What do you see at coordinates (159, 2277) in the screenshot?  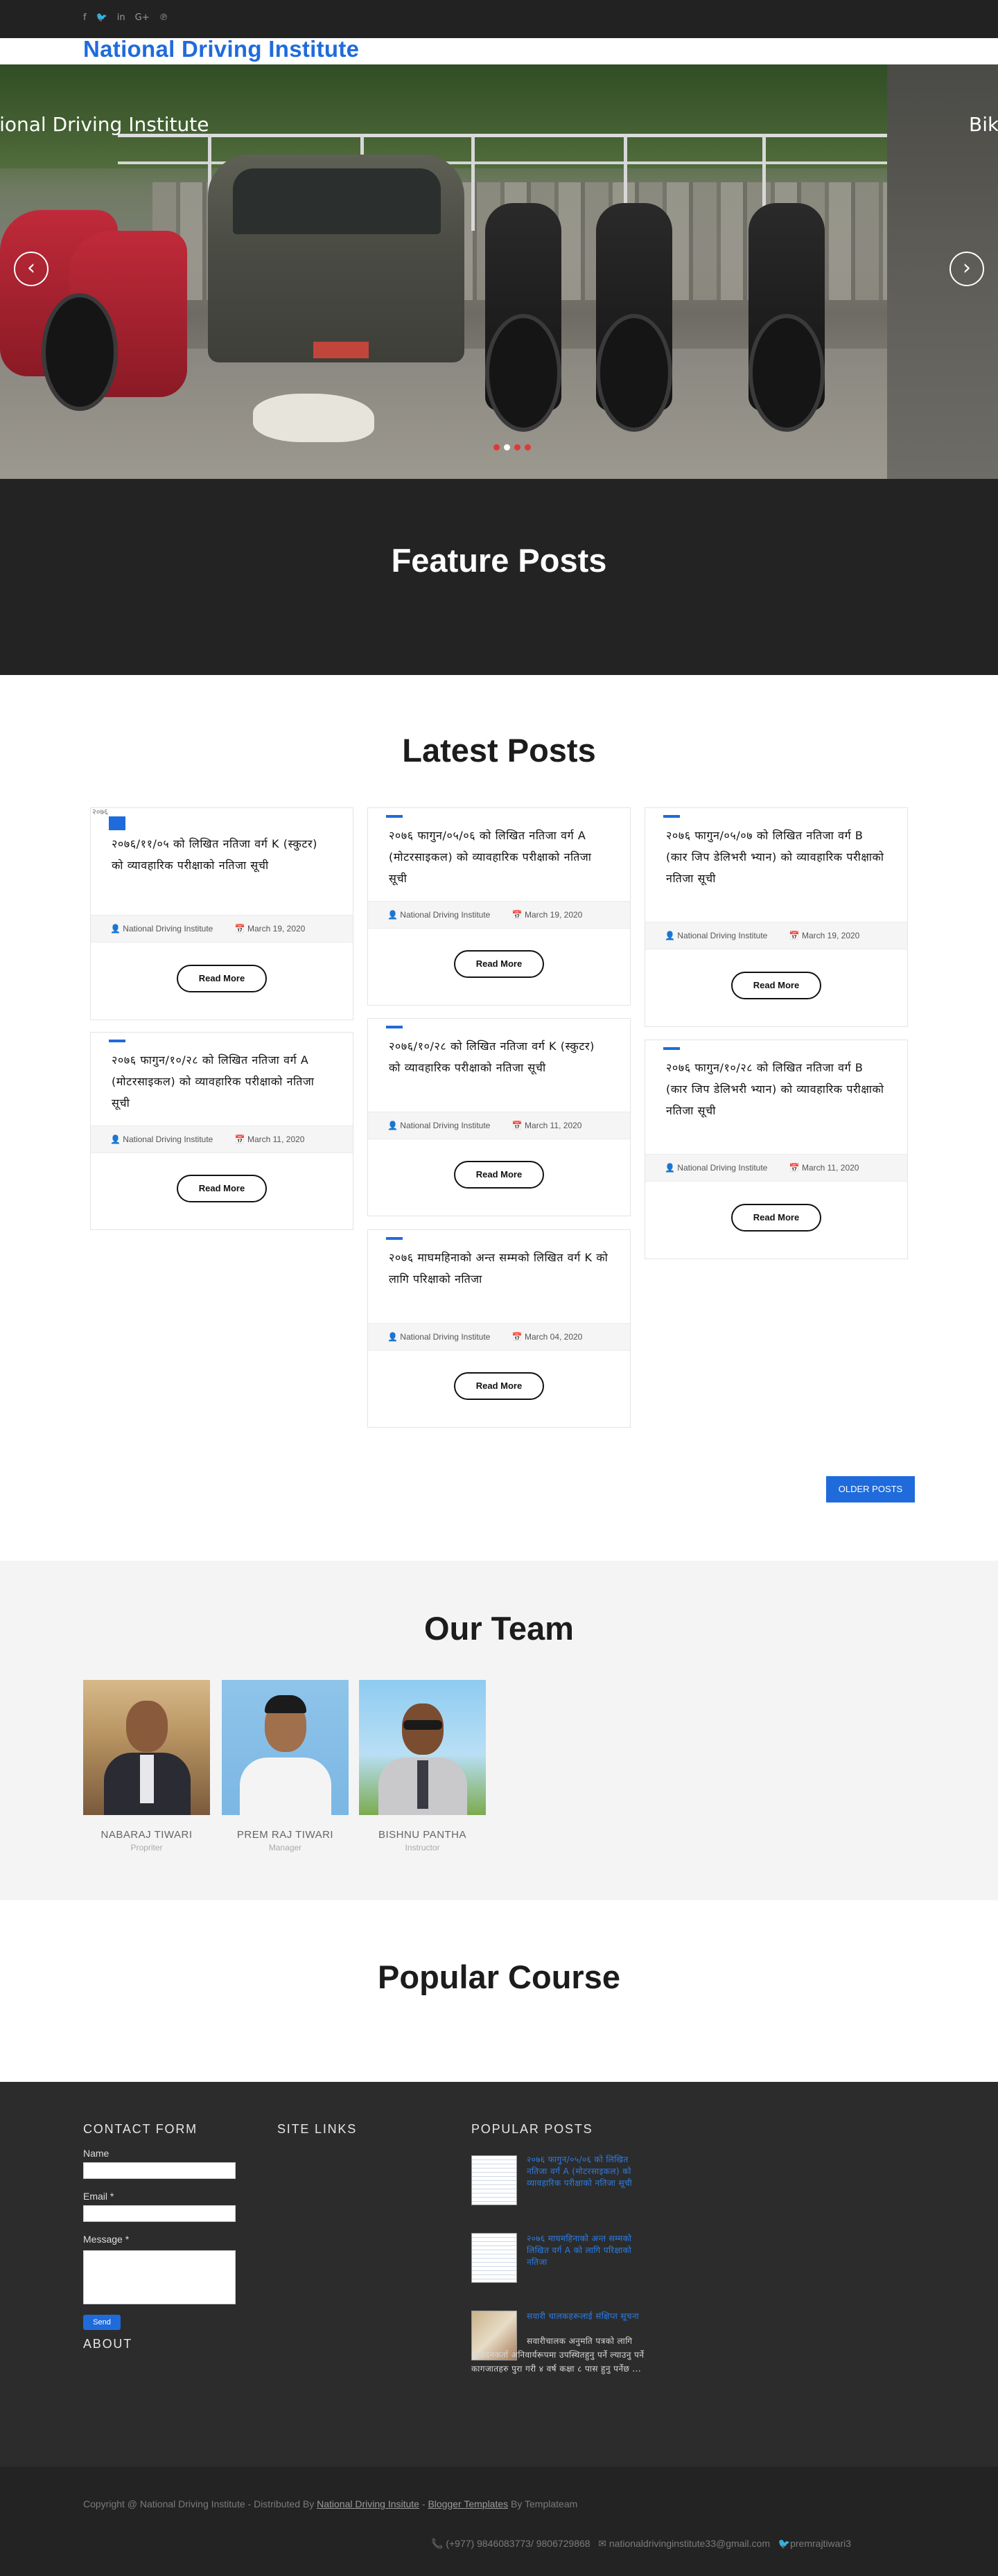 I see `message-textarea` at bounding box center [159, 2277].